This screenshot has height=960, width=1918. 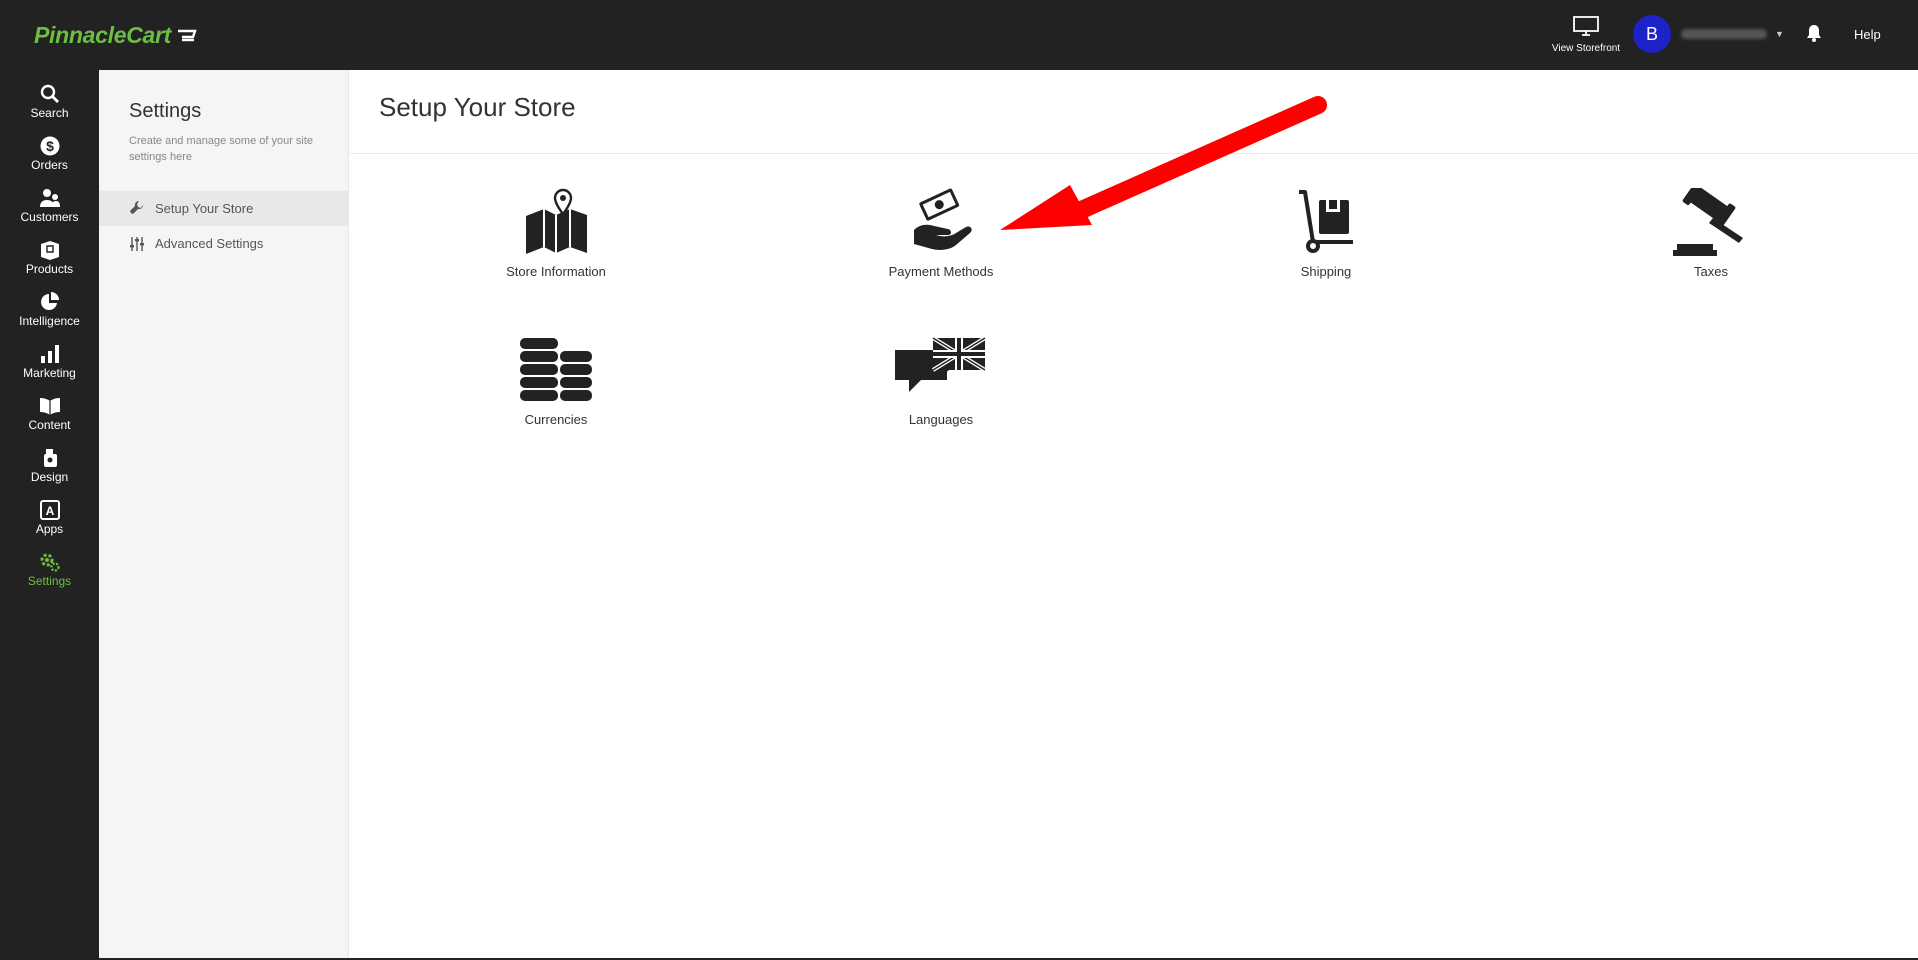 What do you see at coordinates (1779, 34) in the screenshot?
I see `chevron-down-icon: ▼` at bounding box center [1779, 34].